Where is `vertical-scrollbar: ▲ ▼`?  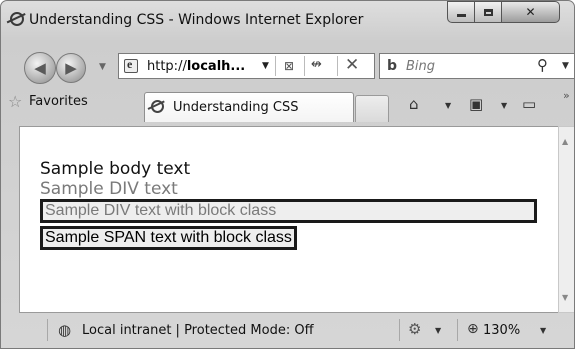
vertical-scrollbar: ▲ ▼ is located at coordinates (566, 219).